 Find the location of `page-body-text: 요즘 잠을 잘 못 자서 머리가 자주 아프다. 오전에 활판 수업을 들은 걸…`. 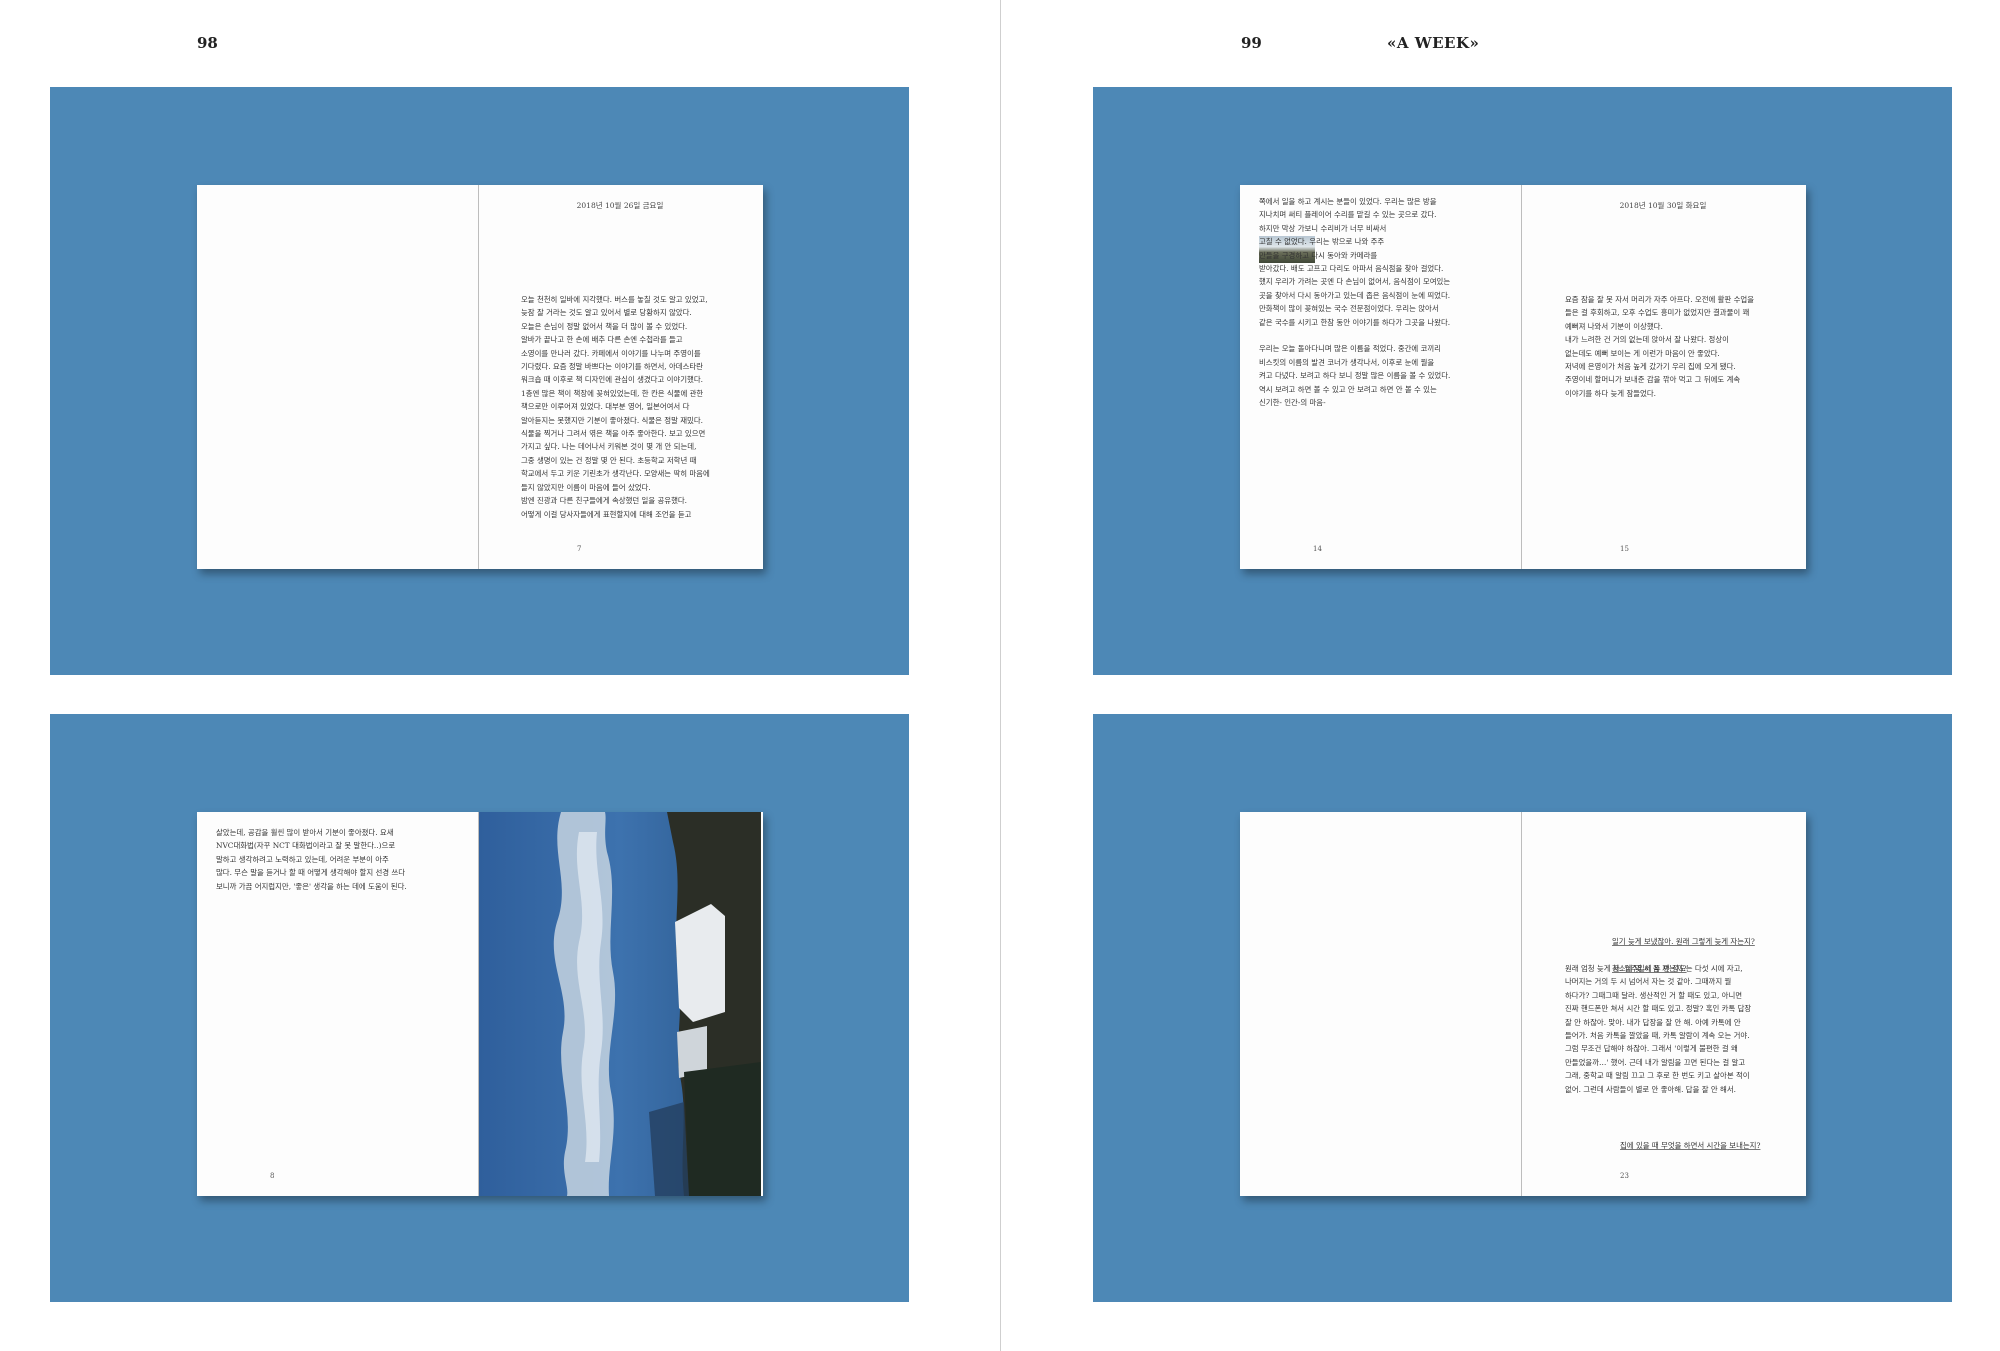

page-body-text: 요즘 잠을 잘 못 자서 머리가 자주 아프다. 오전에 활판 수업을 들은 걸… is located at coordinates (1660, 346).